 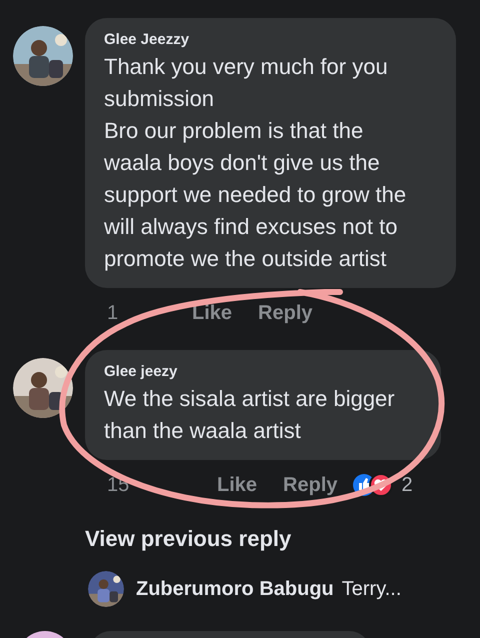 What do you see at coordinates (407, 485) in the screenshot?
I see `reaction-count: 2` at bounding box center [407, 485].